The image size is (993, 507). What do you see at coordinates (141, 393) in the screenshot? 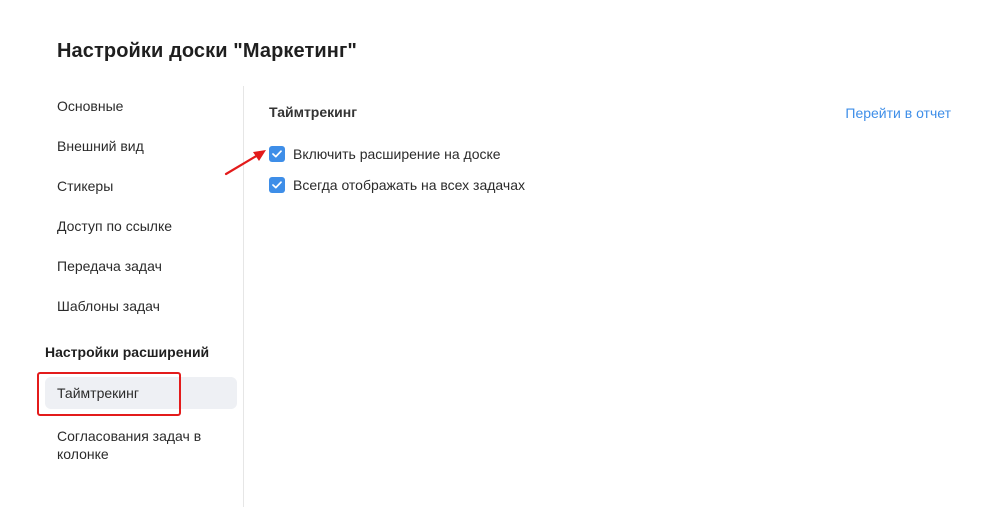
I see `sidebar-item-timetracking: Таймтрекинг` at bounding box center [141, 393].